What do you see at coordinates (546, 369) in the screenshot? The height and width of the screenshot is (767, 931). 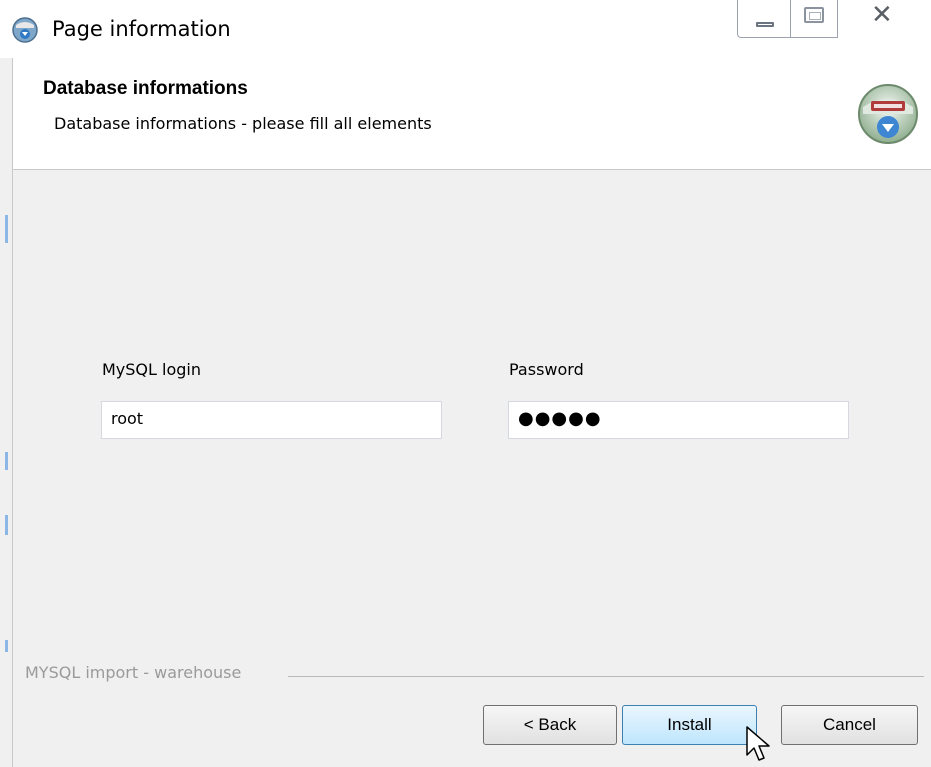 I see `password-label: Password` at bounding box center [546, 369].